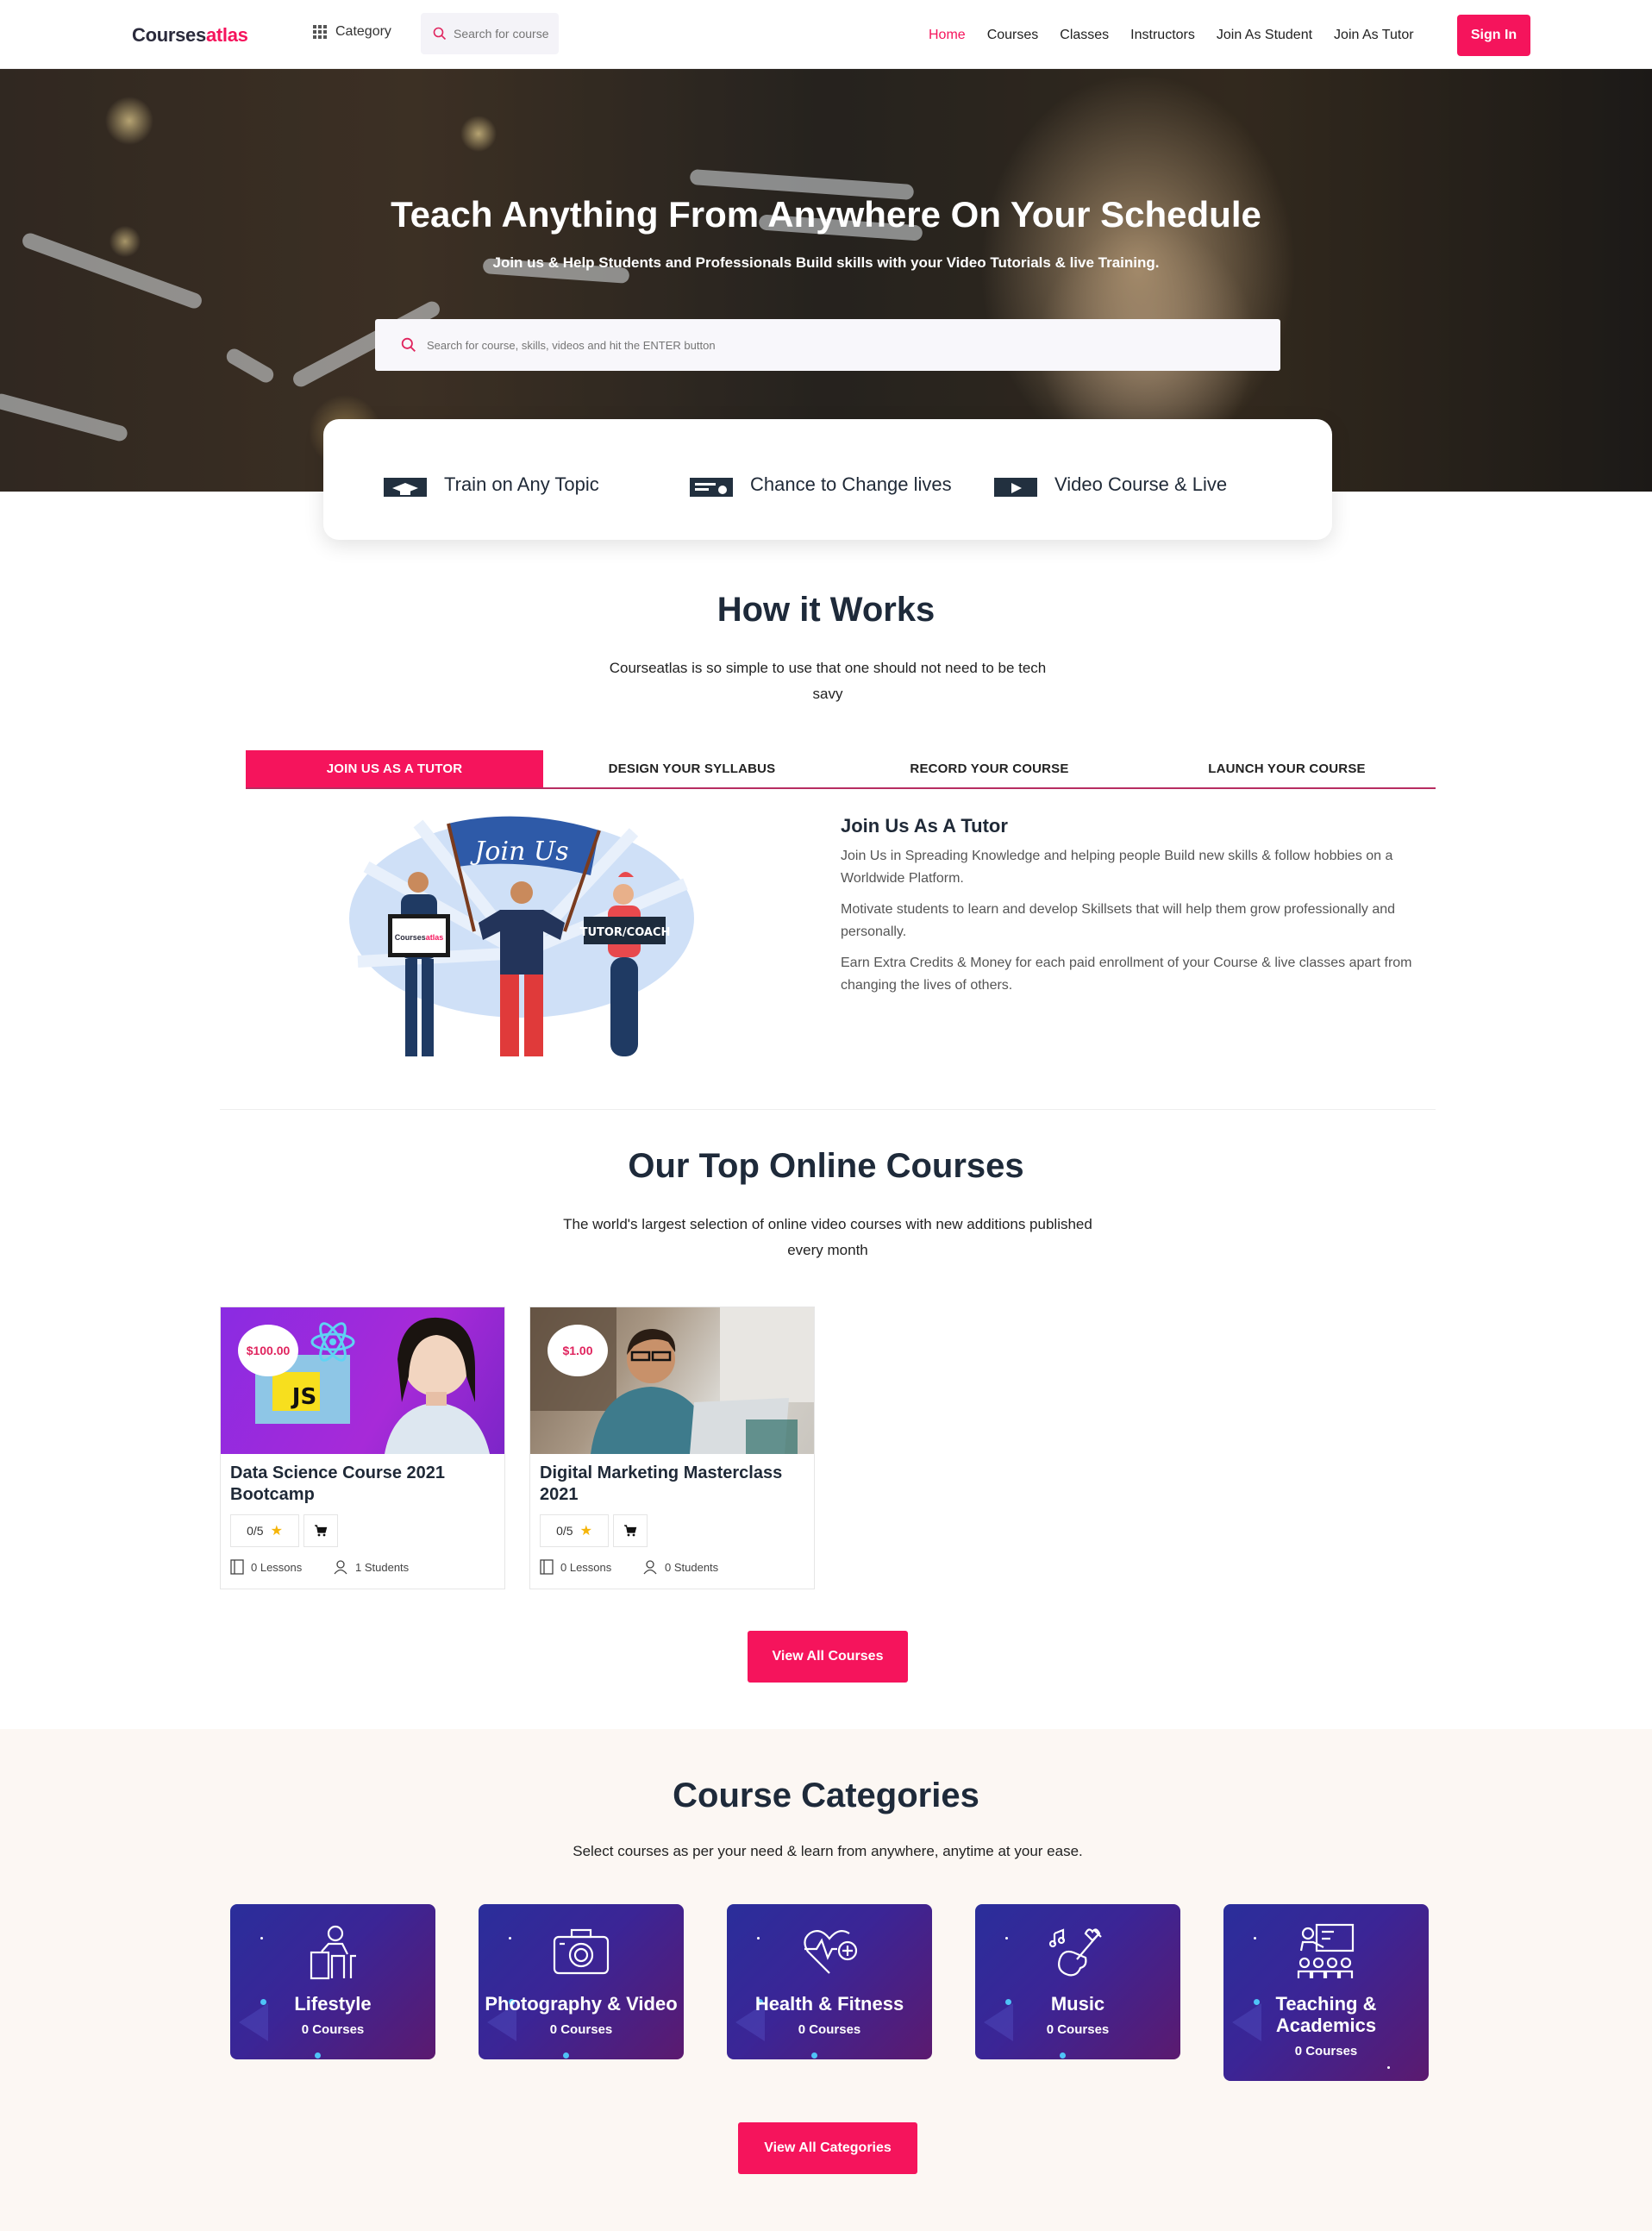  I want to click on feature-item: Train on Any Topic, so click(491, 485).